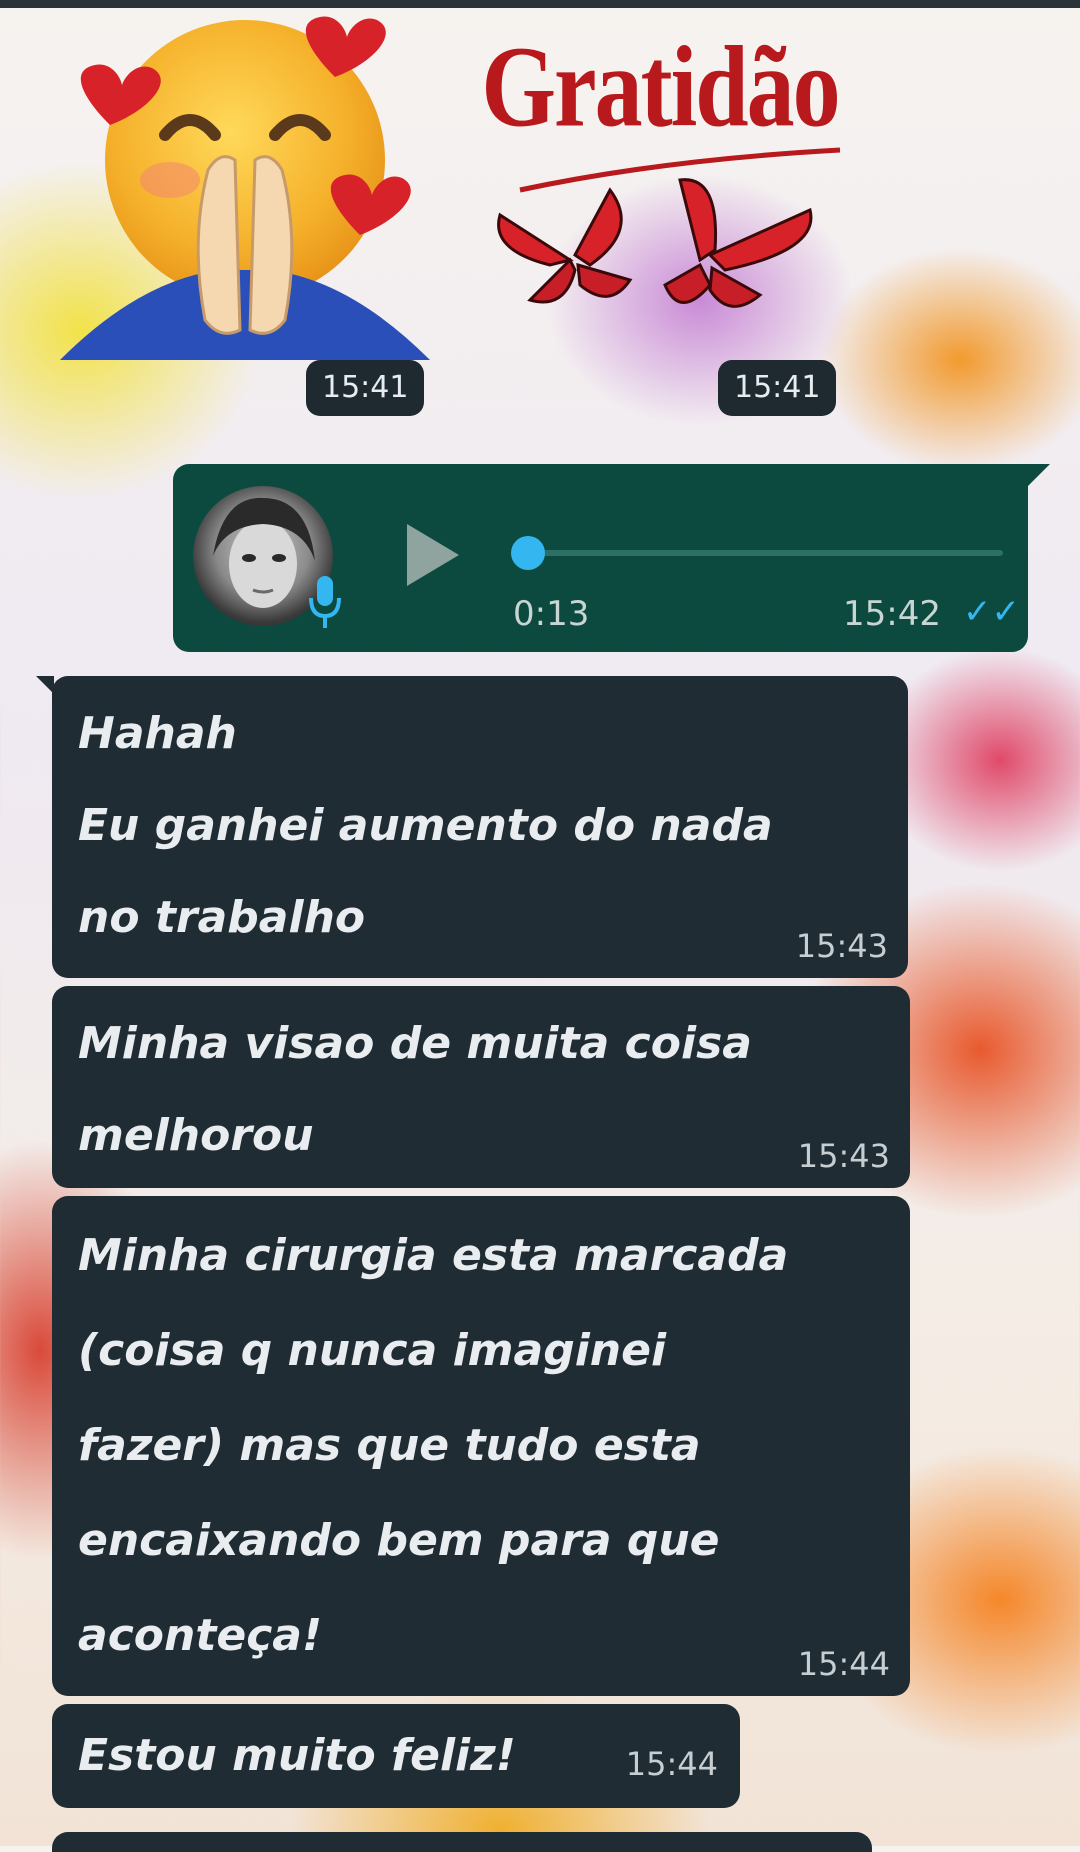  What do you see at coordinates (462, 1842) in the screenshot?
I see `next-message-edge` at bounding box center [462, 1842].